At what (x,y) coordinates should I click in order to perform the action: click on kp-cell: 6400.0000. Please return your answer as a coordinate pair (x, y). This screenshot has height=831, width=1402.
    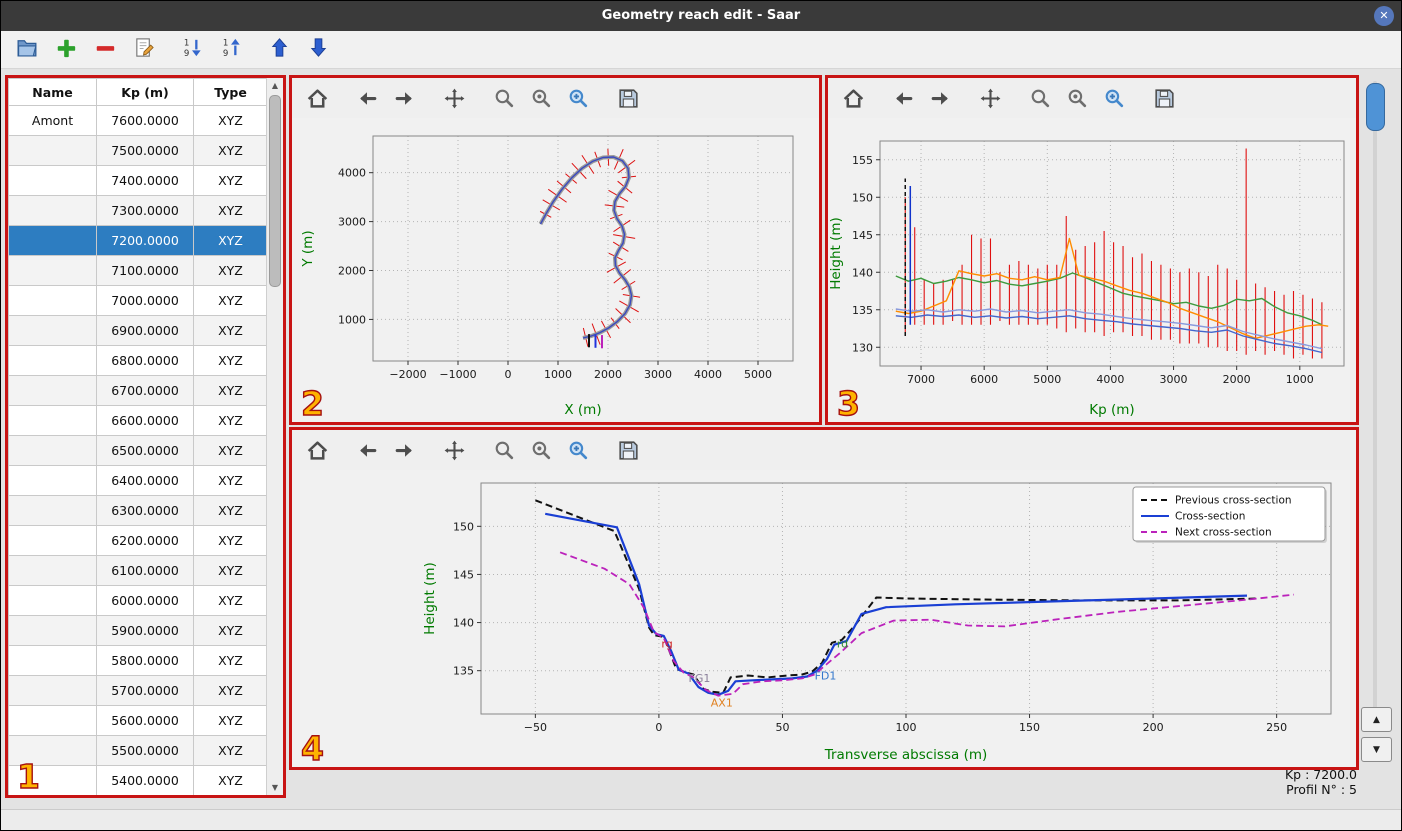
    Looking at the image, I should click on (145, 480).